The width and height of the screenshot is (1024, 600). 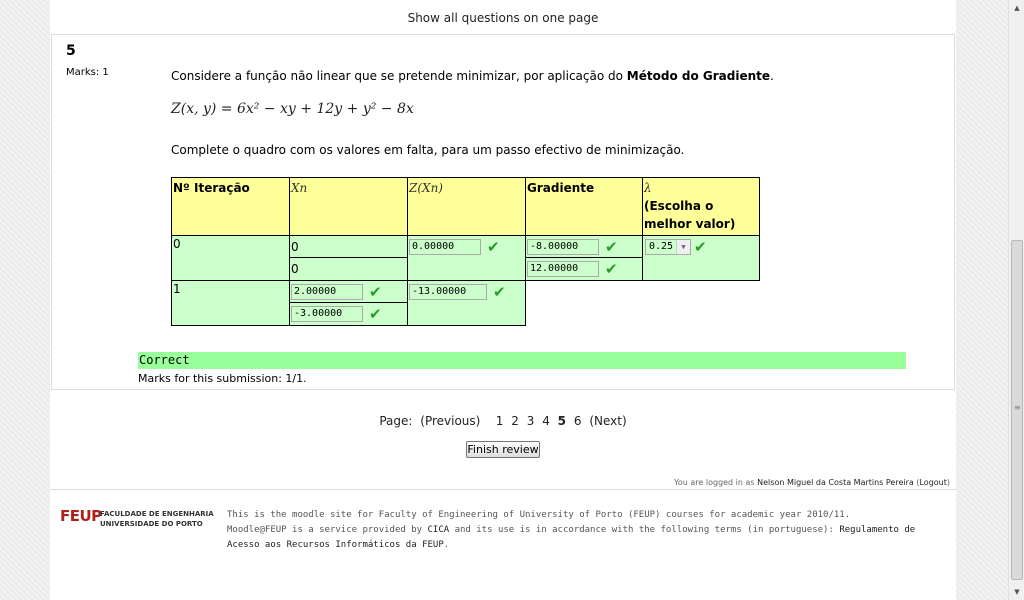 What do you see at coordinates (982, 300) in the screenshot?
I see `right-background` at bounding box center [982, 300].